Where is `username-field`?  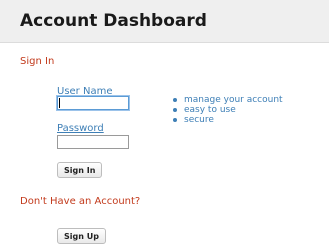
username-field is located at coordinates (93, 103).